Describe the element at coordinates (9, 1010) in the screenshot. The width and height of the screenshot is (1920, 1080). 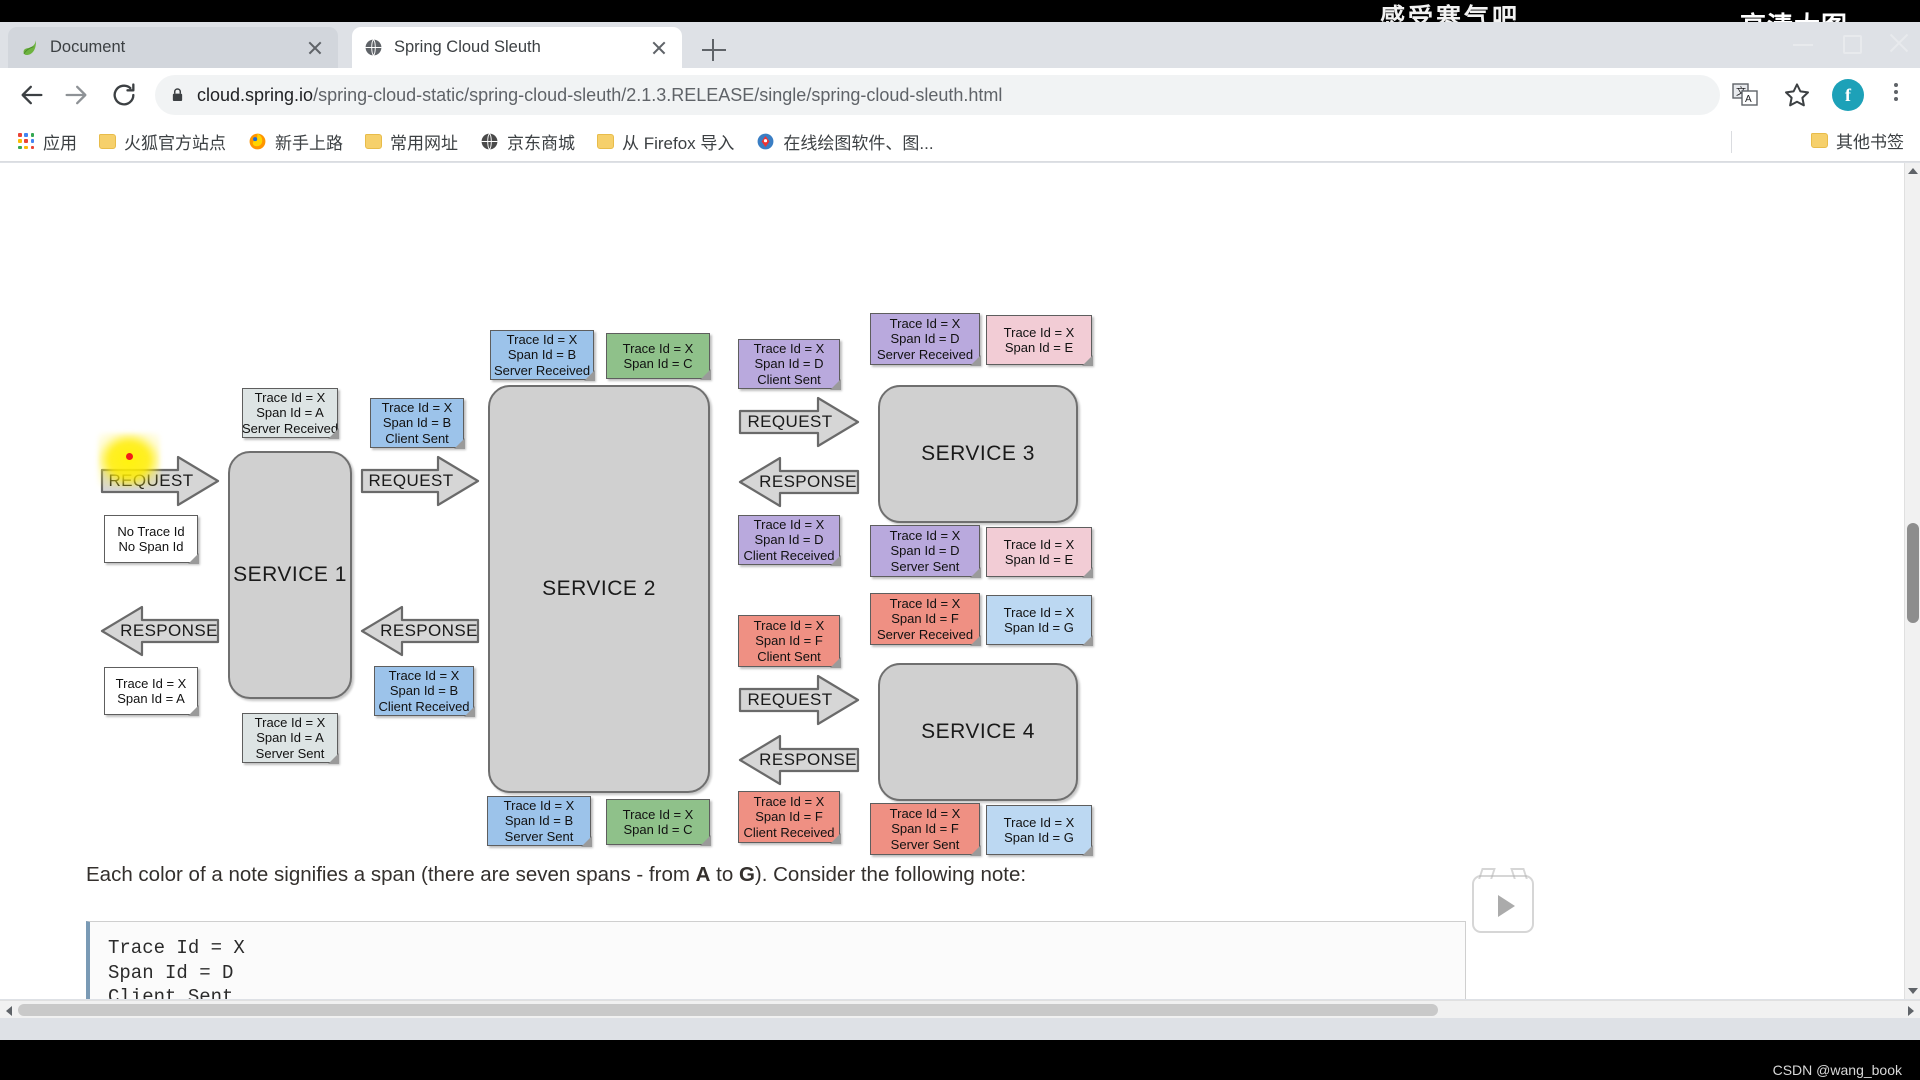
I see `scroll-left-arrow-icon` at that location.